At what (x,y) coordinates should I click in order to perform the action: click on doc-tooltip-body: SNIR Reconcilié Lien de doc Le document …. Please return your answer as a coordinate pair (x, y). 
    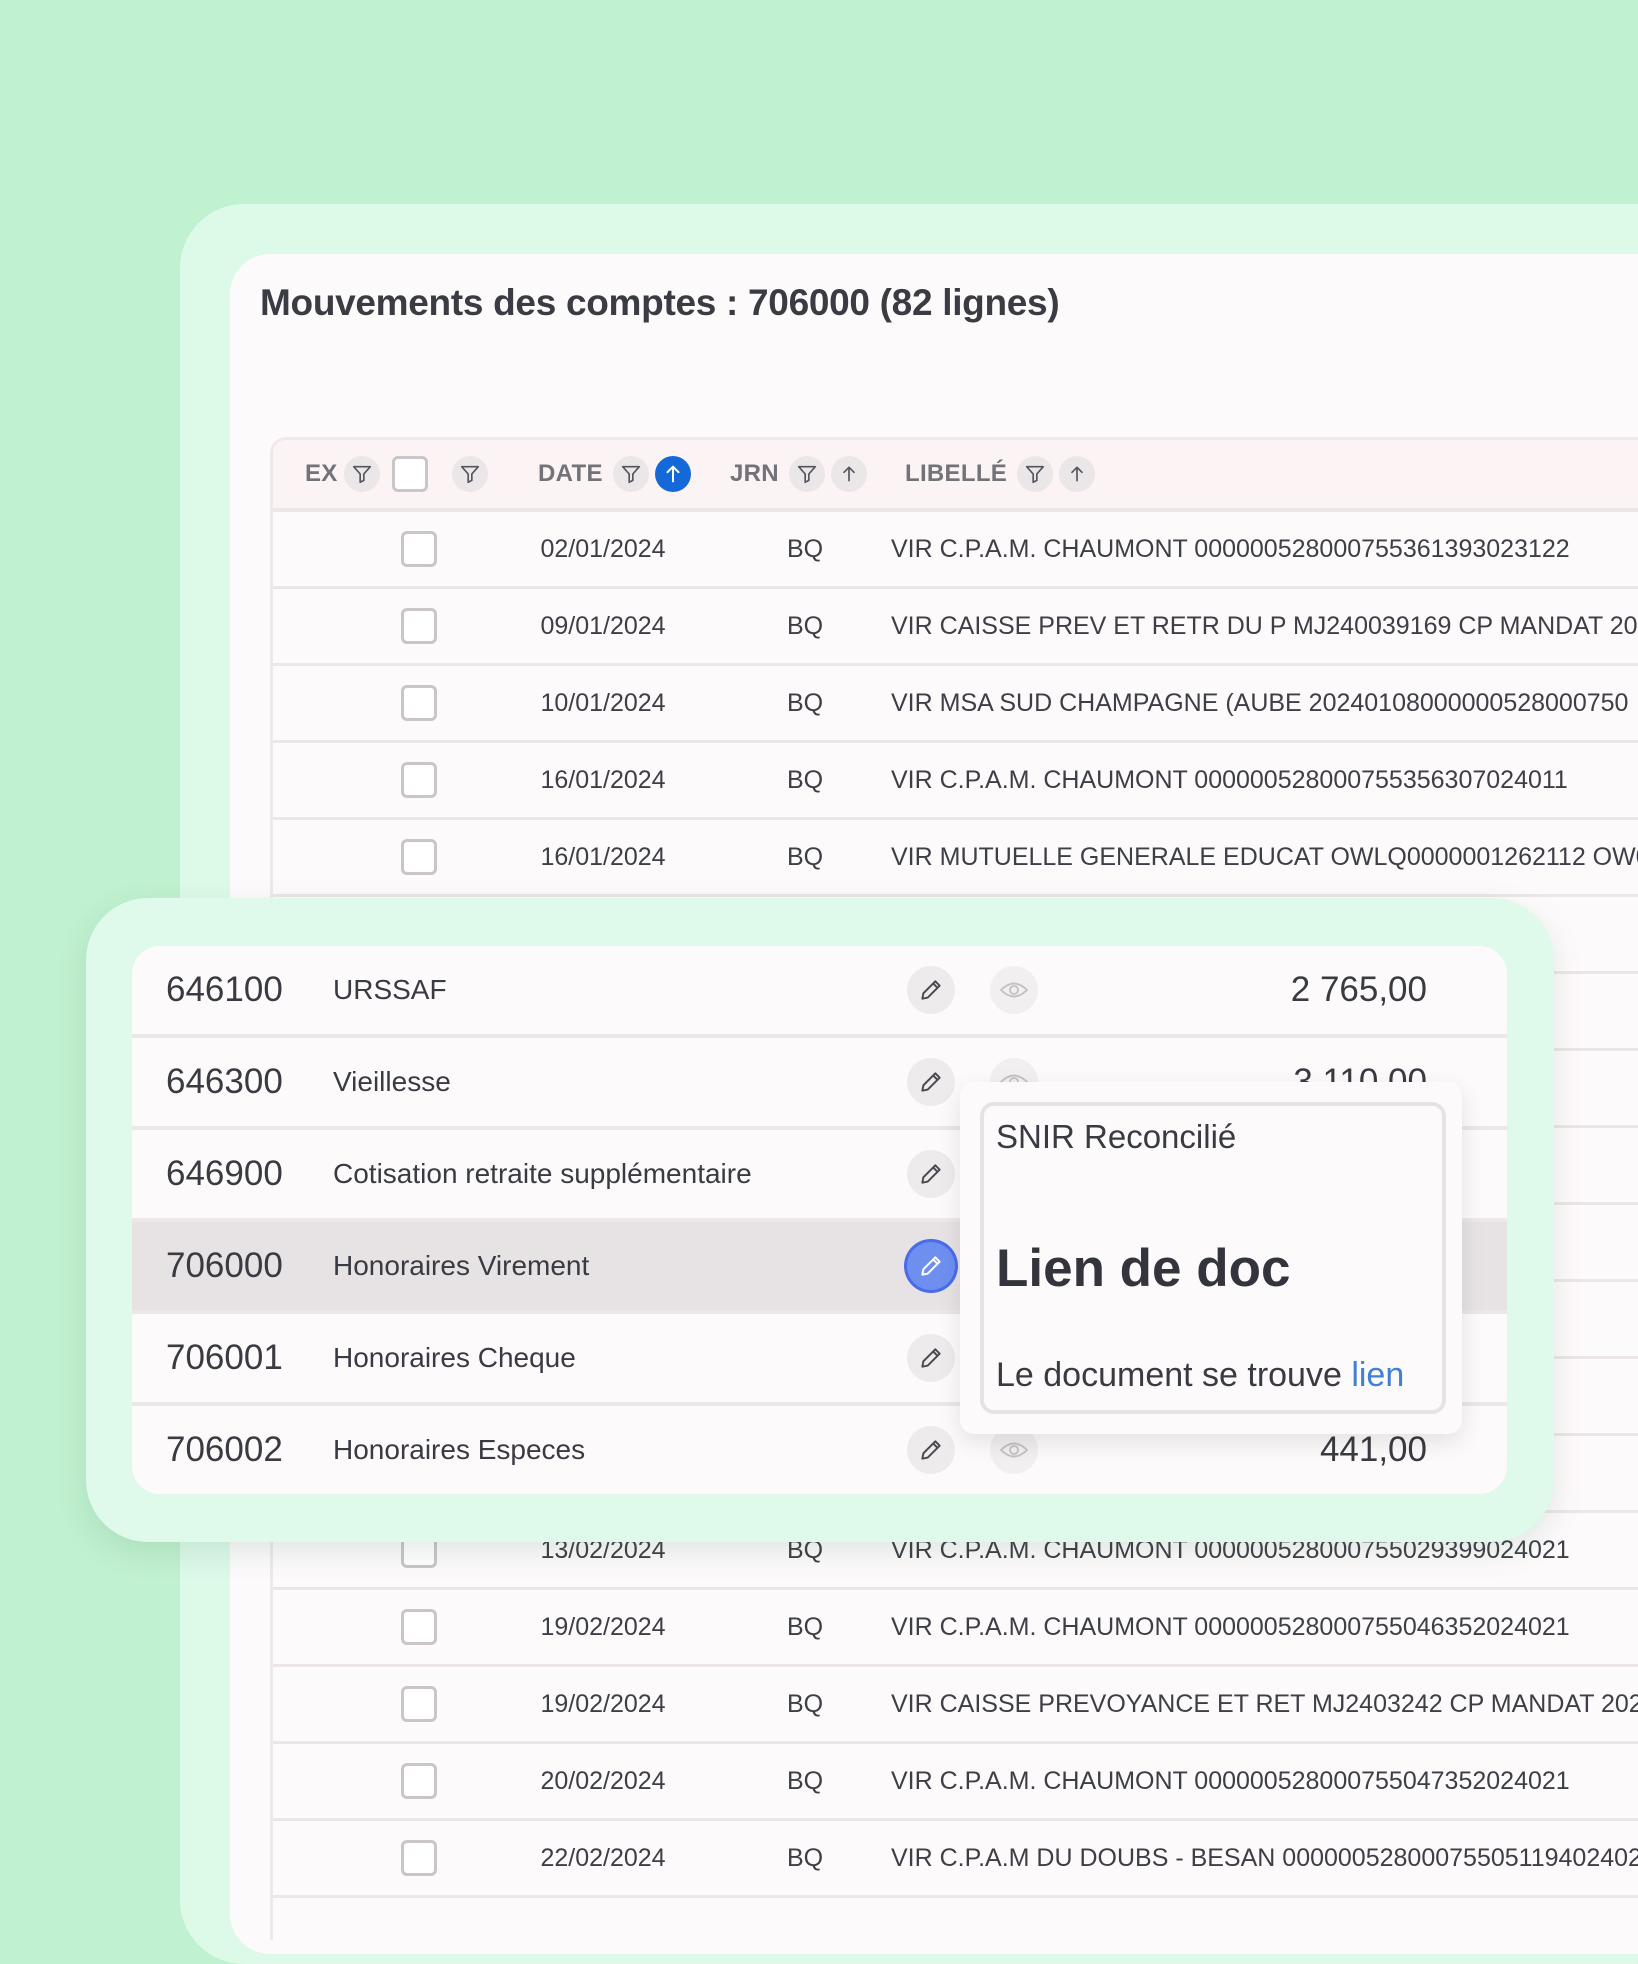
    Looking at the image, I should click on (1213, 1258).